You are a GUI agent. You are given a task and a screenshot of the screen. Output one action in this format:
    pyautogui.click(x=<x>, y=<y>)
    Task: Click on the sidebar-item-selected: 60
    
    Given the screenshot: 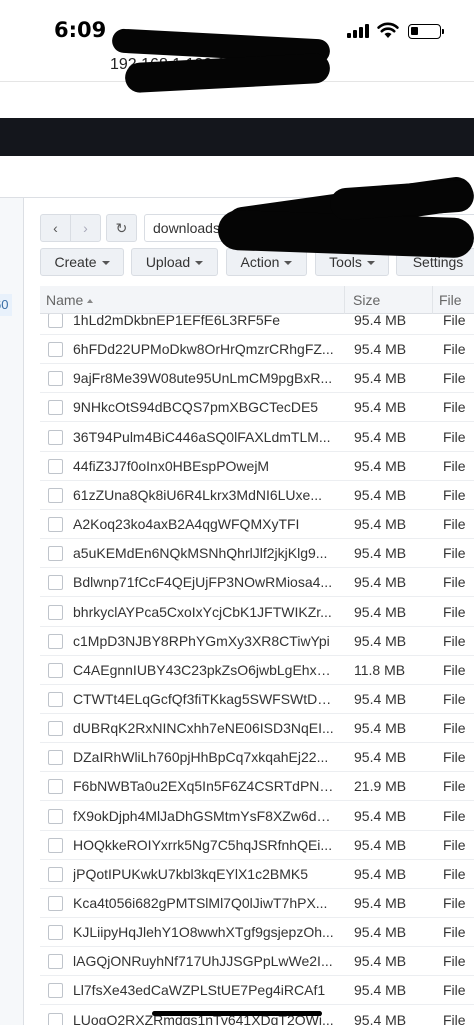 What is the action you would take?
    pyautogui.click(x=6, y=305)
    